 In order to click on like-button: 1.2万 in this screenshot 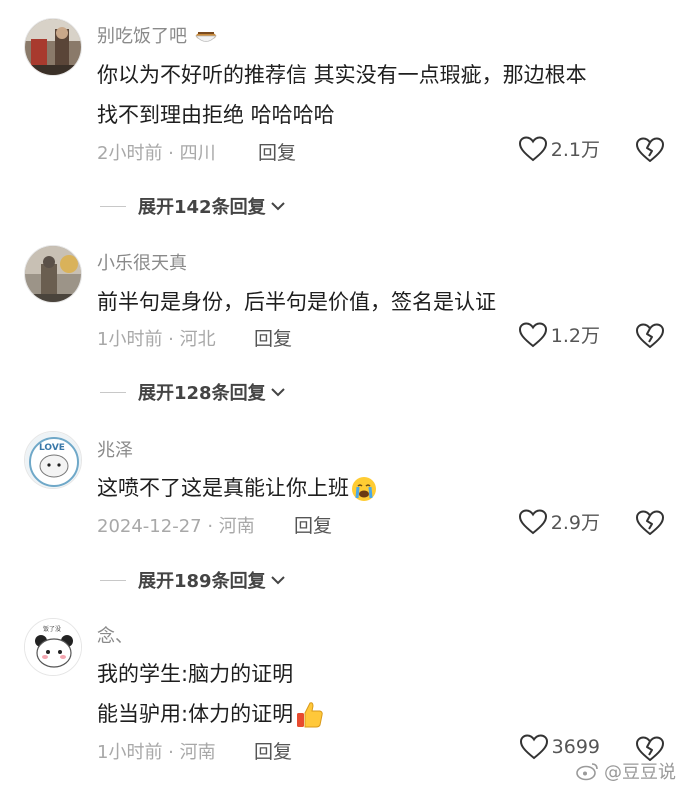, I will do `click(559, 334)`.